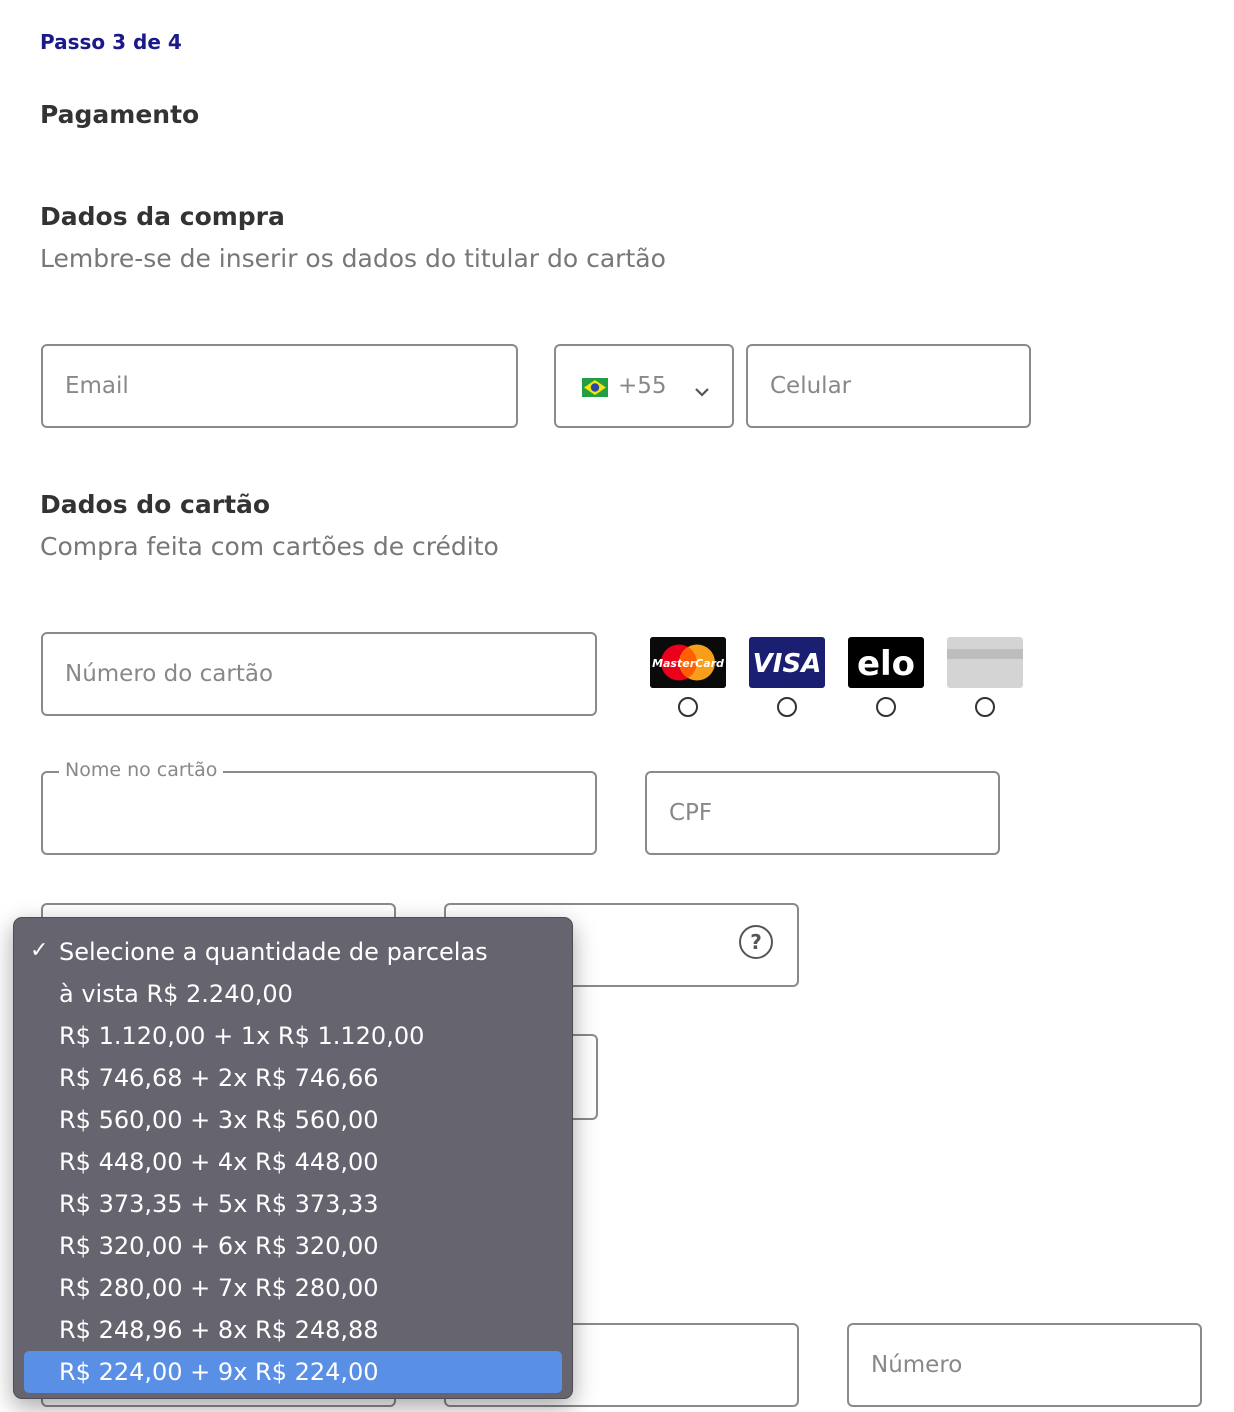  I want to click on elo-logo-icon: elo, so click(886, 662).